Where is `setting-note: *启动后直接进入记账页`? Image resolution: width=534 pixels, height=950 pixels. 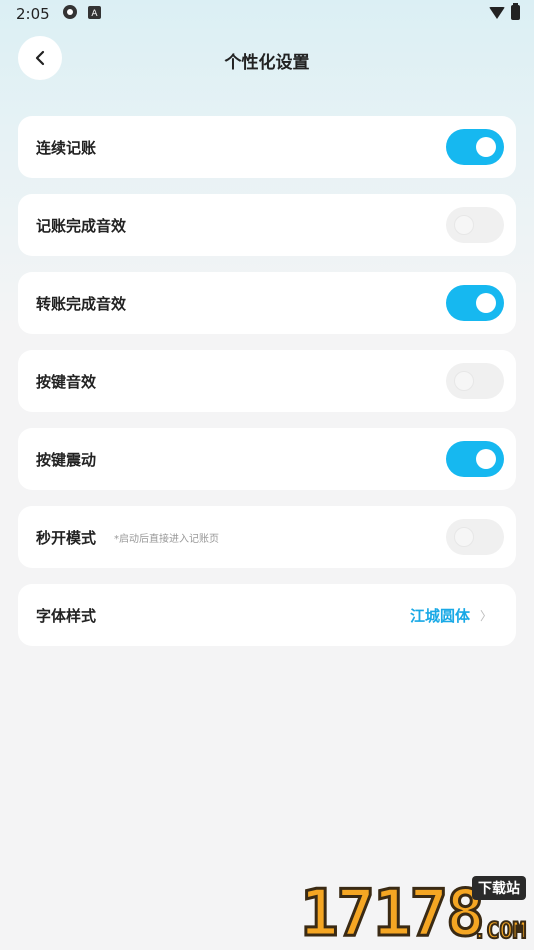 setting-note: *启动后直接进入记账页 is located at coordinates (167, 539).